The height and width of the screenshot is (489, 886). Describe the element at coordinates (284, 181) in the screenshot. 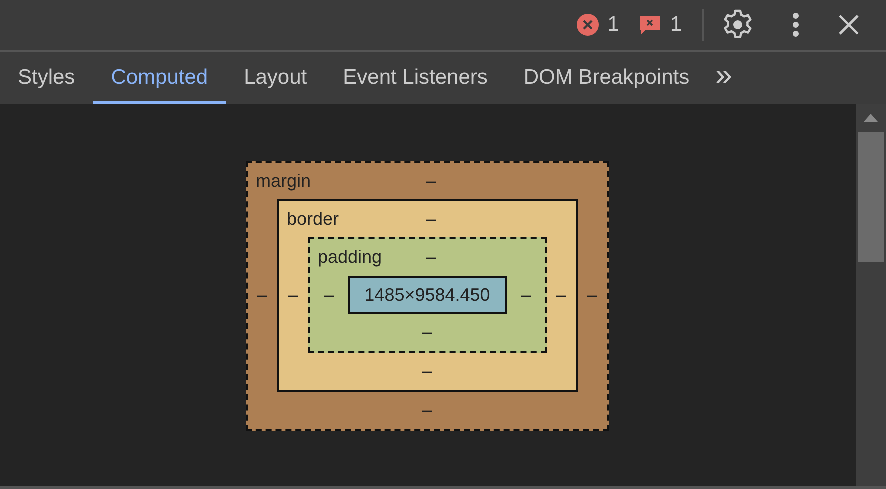

I see `box-label: margin` at that location.